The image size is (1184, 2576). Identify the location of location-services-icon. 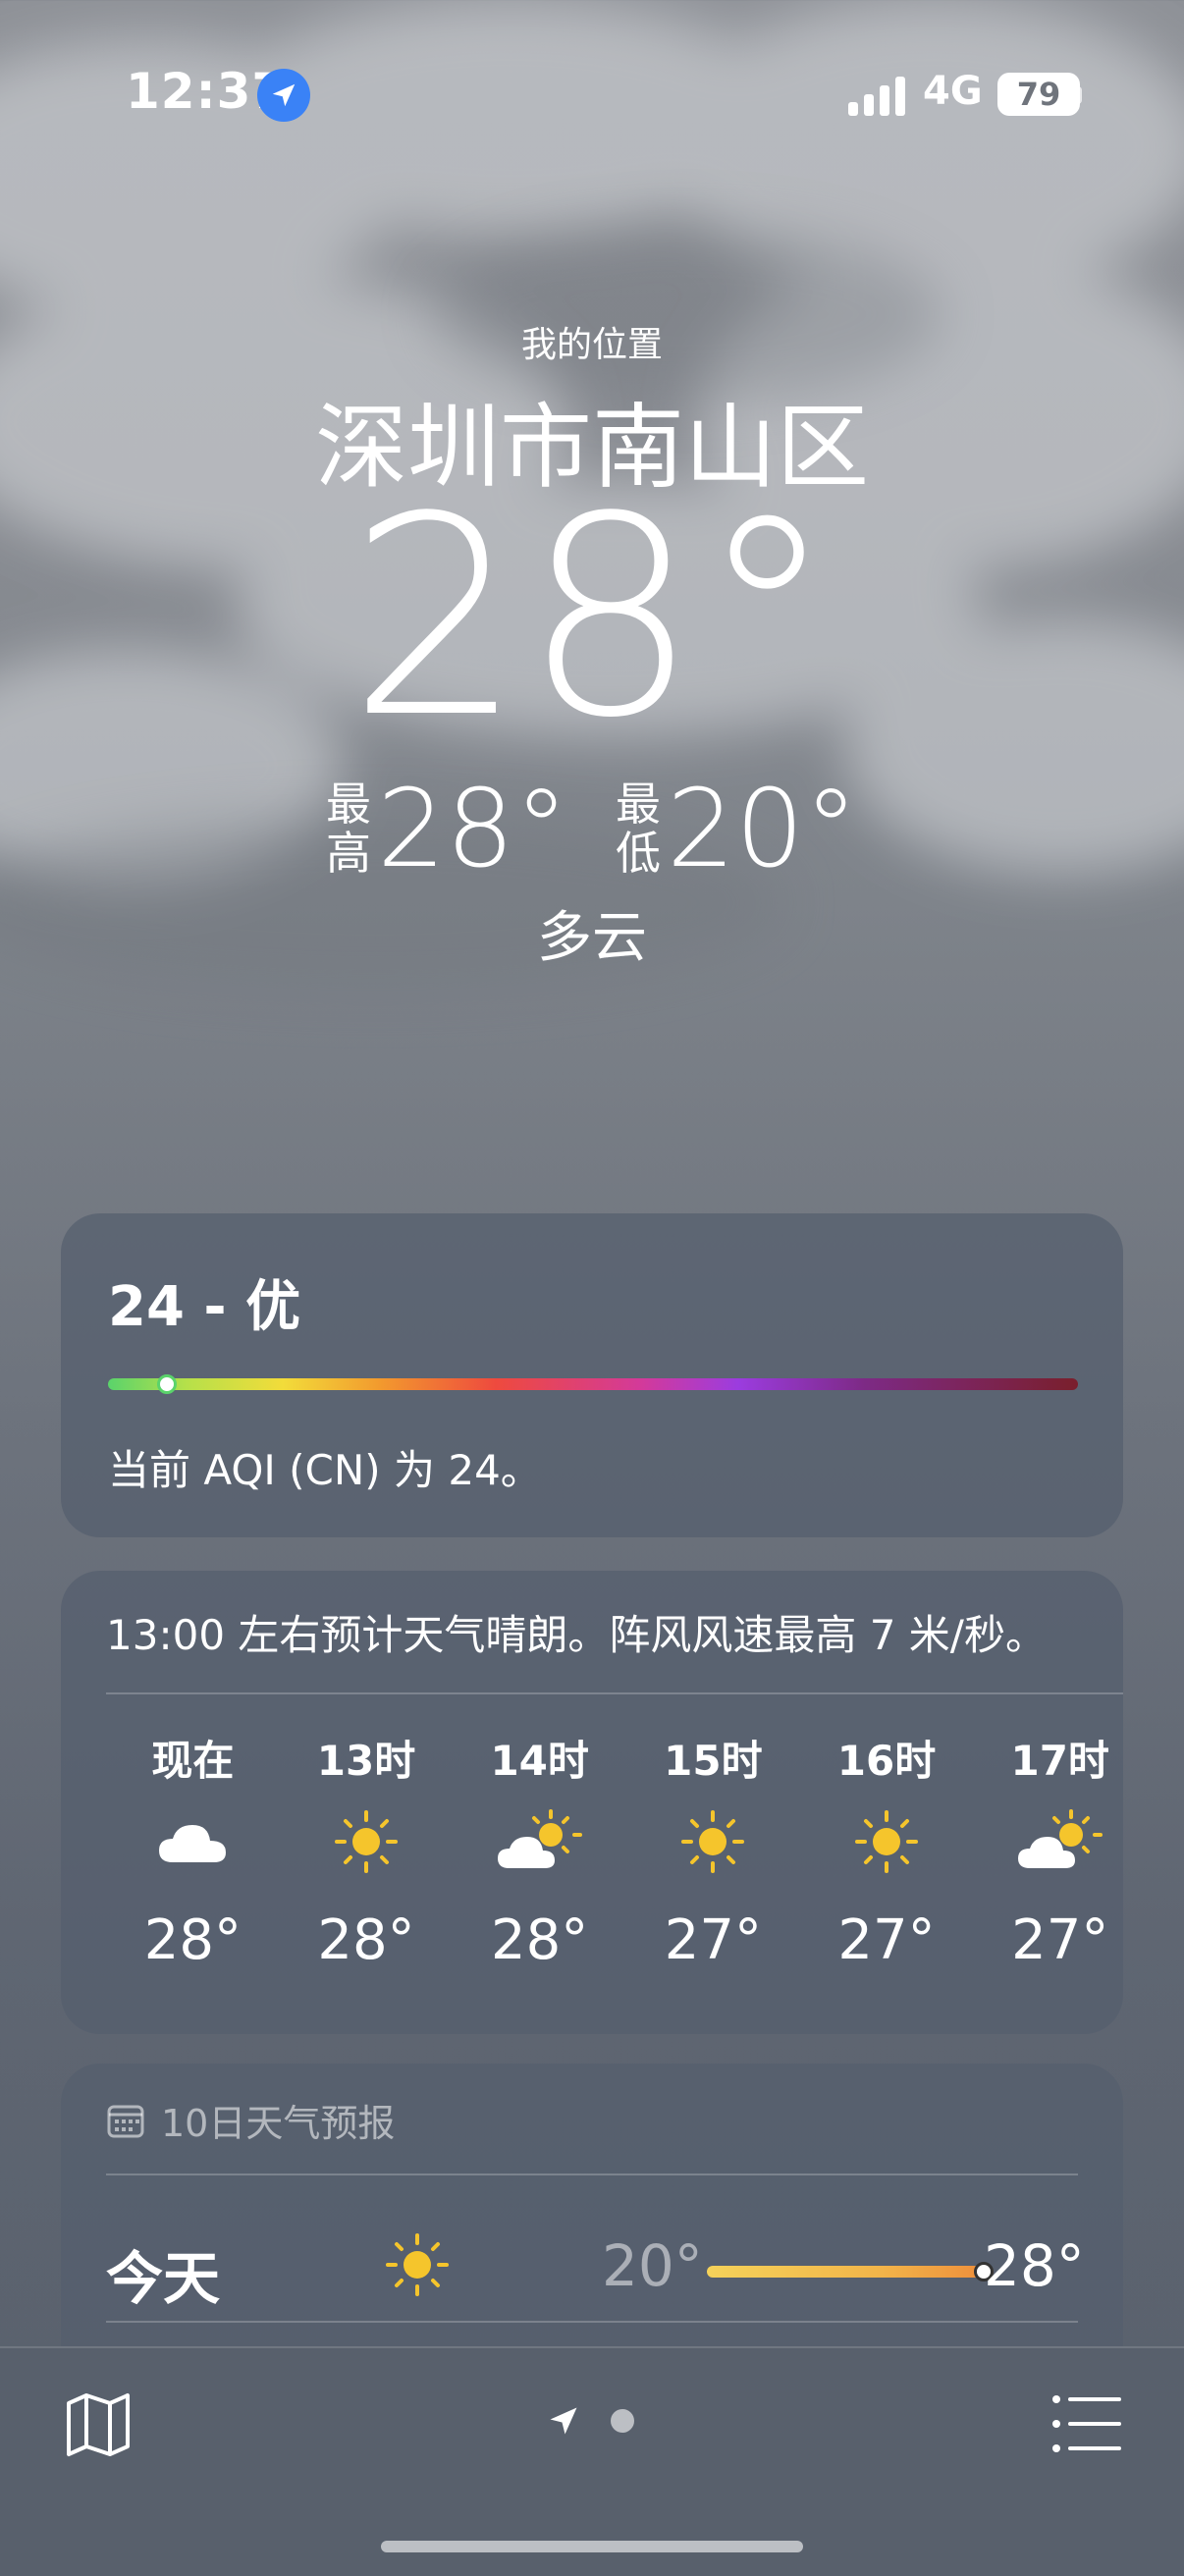
(283, 95).